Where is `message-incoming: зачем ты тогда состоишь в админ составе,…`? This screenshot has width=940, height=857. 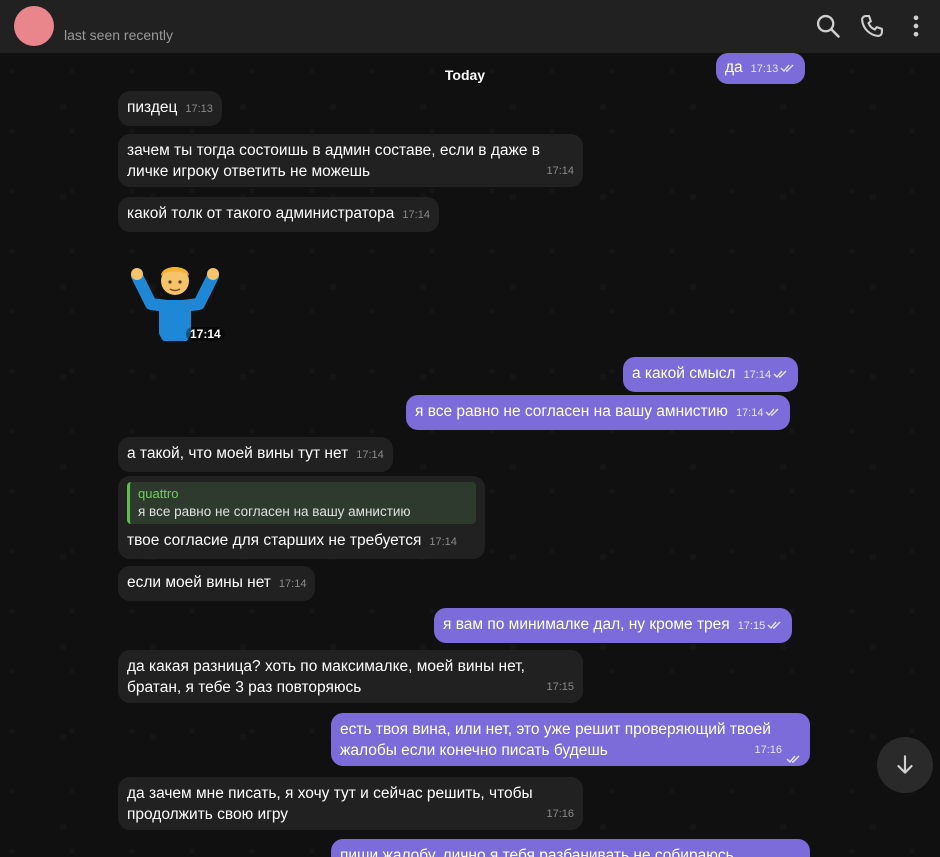 message-incoming: зачем ты тогда состоишь в админ составе,… is located at coordinates (350, 160).